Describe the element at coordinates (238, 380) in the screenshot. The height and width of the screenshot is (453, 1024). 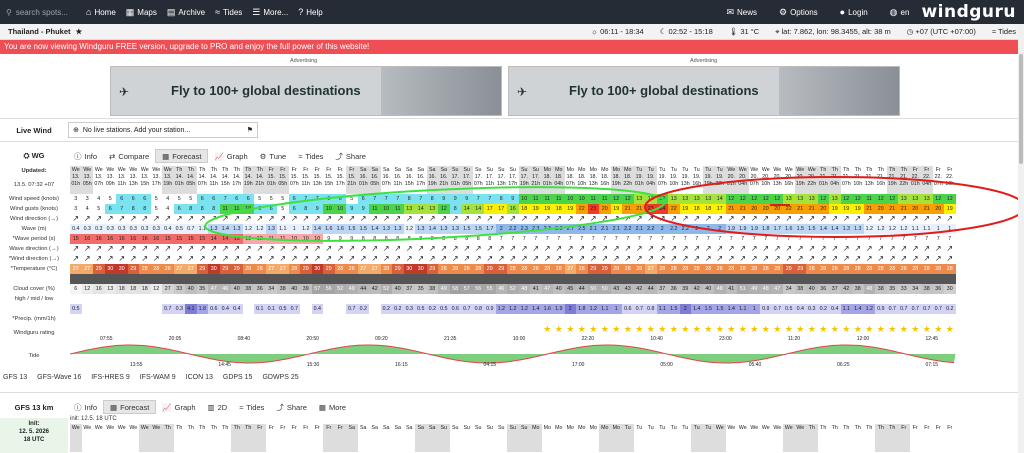
I see `model-link: GDPS 15` at that location.